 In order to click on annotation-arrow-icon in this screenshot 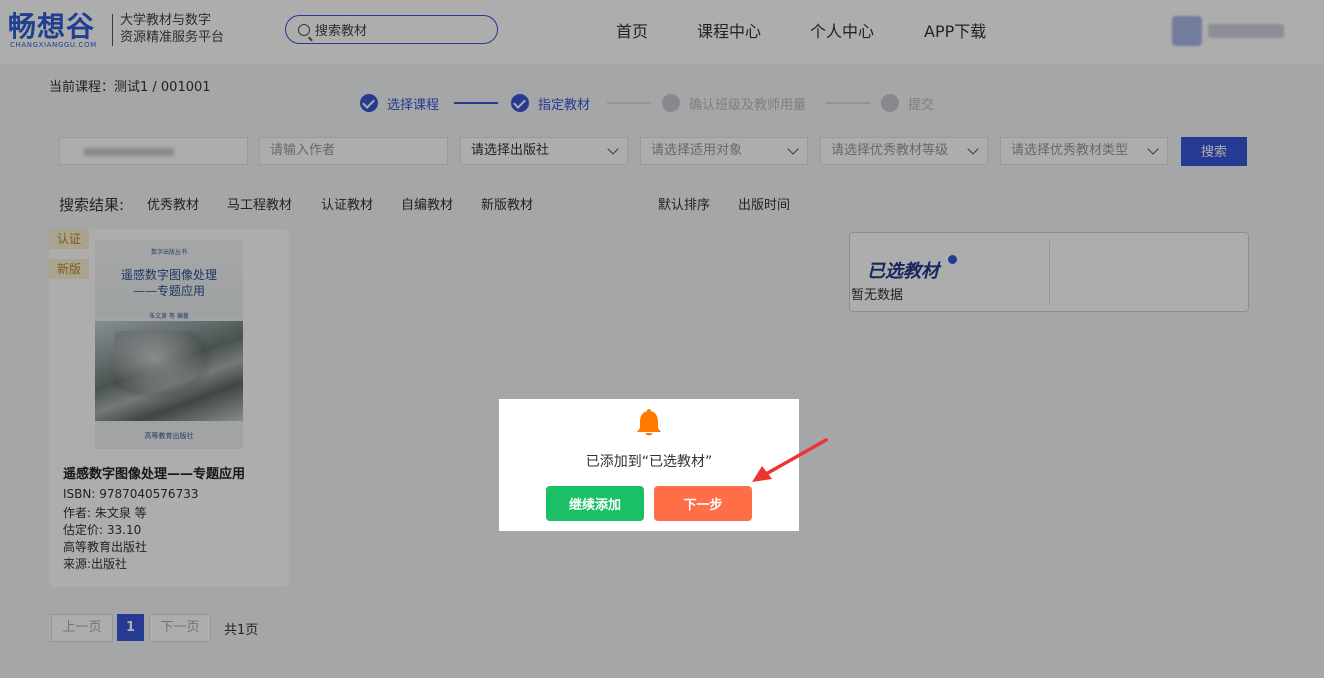, I will do `click(790, 460)`.